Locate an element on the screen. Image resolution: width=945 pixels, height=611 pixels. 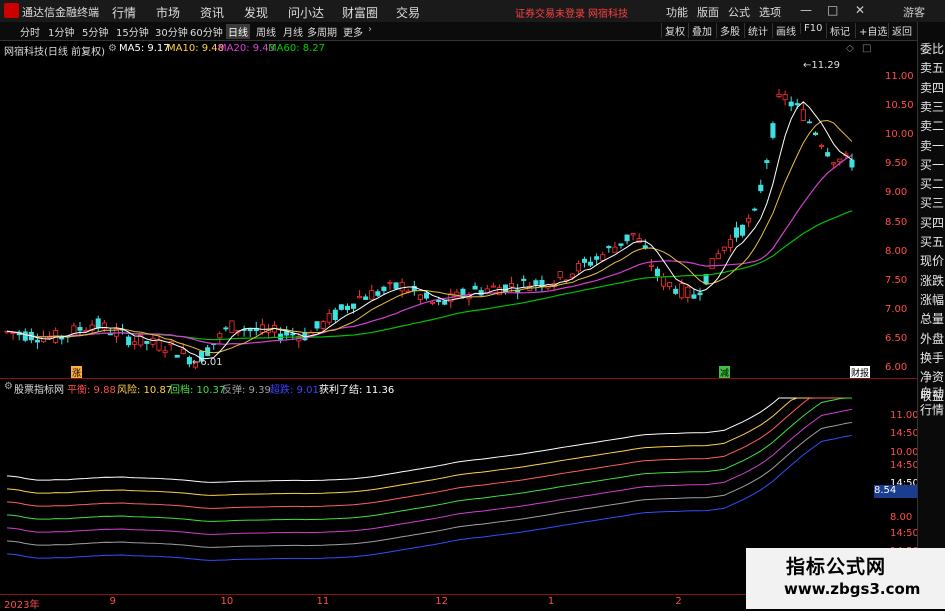
quote-field: 换手 is located at coordinates (932, 357).